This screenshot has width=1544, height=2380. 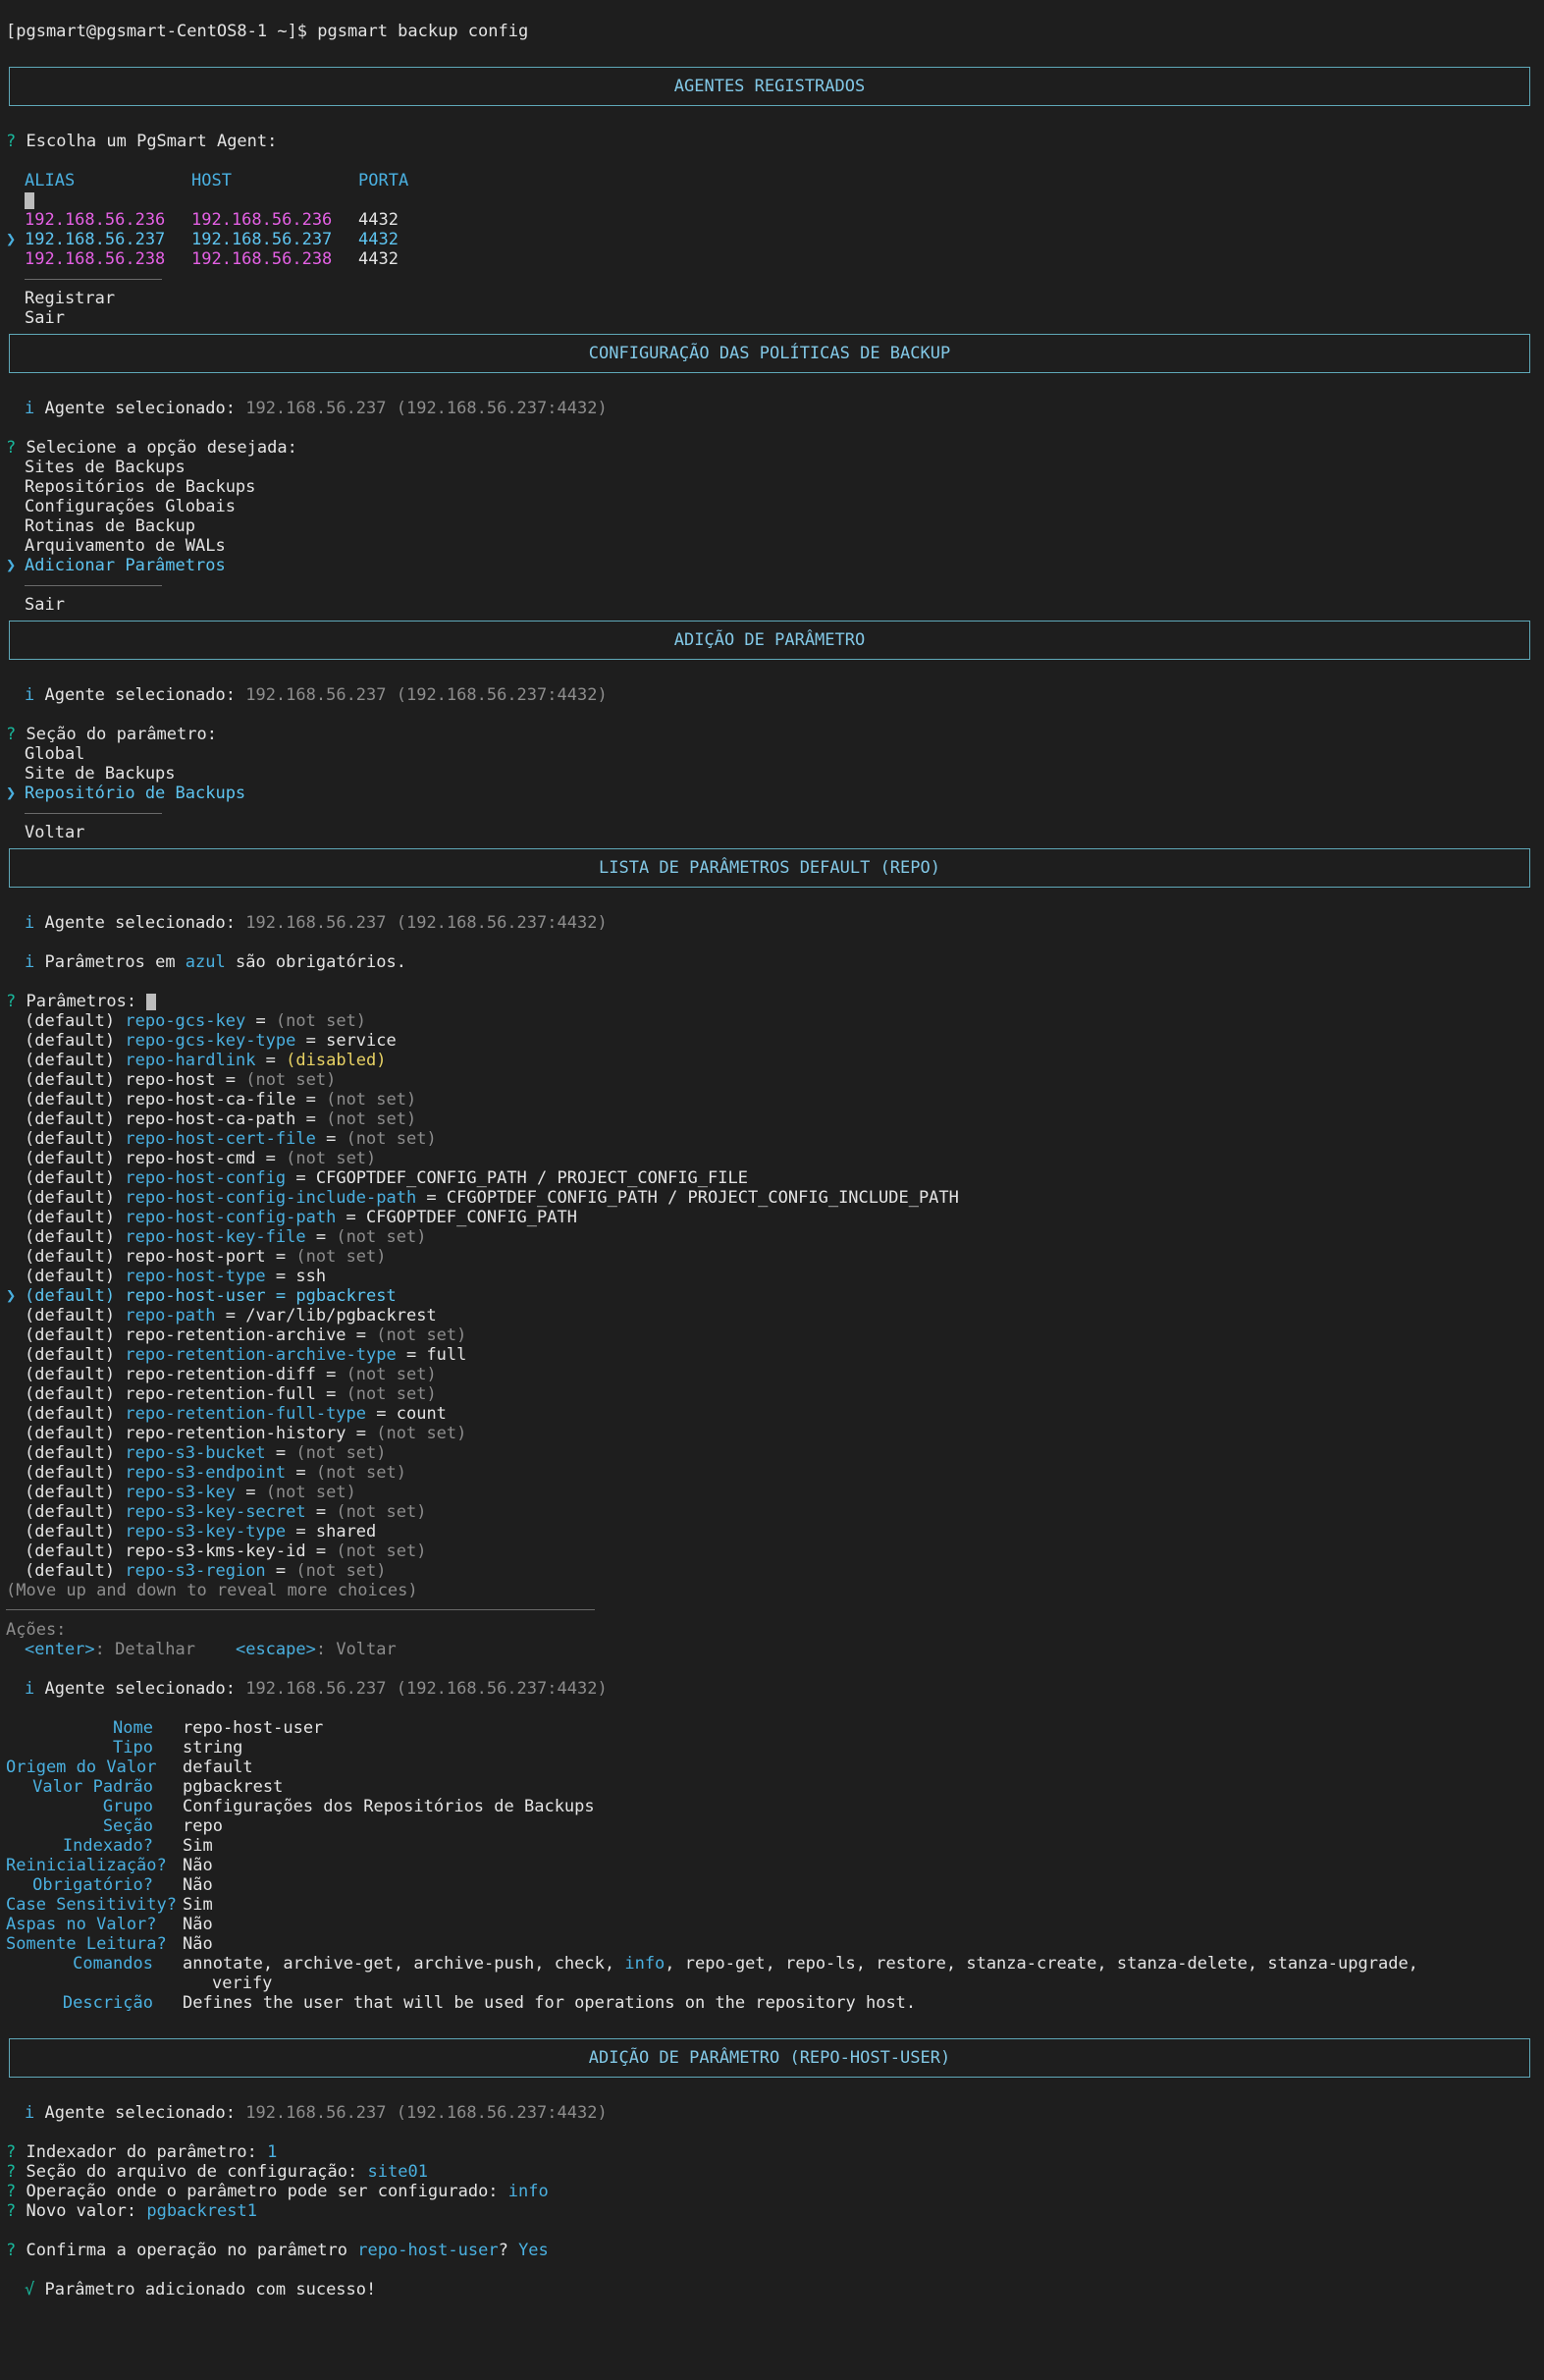 I want to click on param-row: (default) repo-gcs-key-type = service, so click(x=772, y=1041).